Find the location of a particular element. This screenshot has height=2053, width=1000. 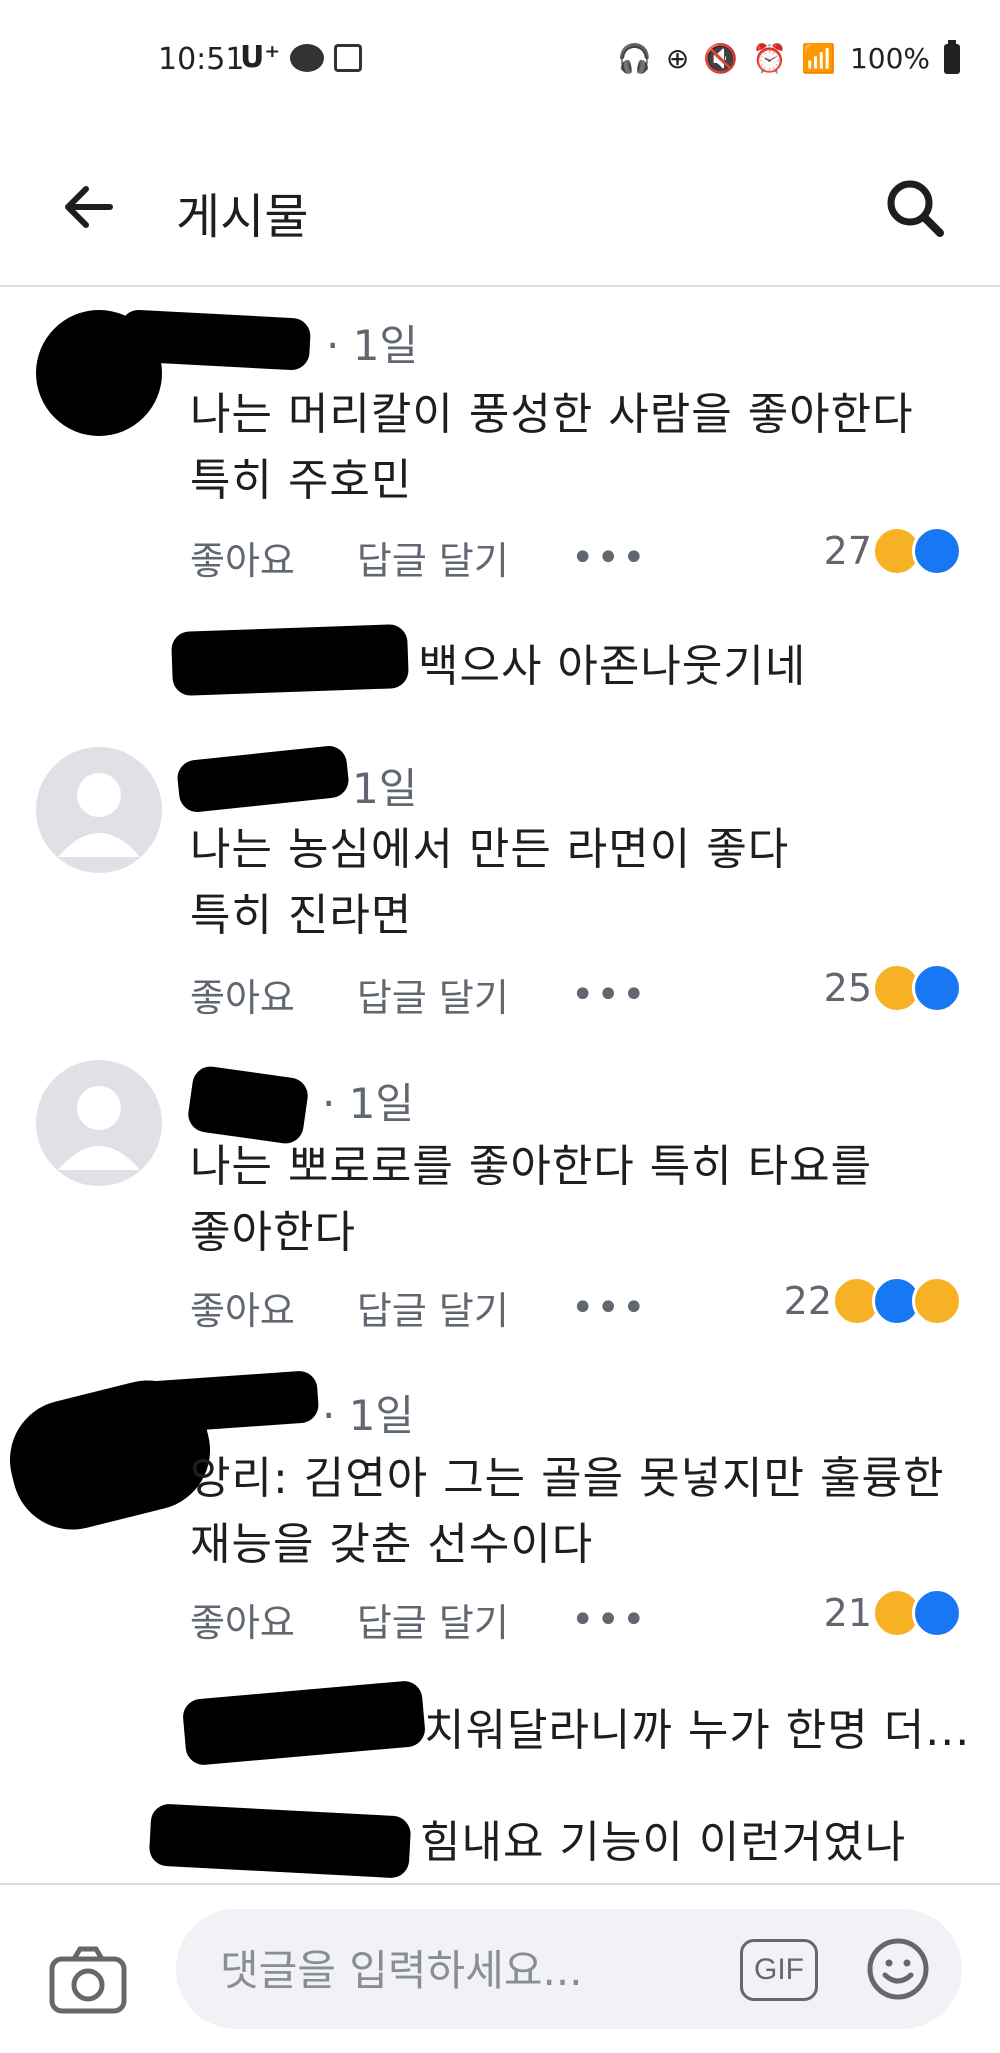

status-right: 🎧 ⊕ 🔇 ⏰ 📶 100% is located at coordinates (788, 57).